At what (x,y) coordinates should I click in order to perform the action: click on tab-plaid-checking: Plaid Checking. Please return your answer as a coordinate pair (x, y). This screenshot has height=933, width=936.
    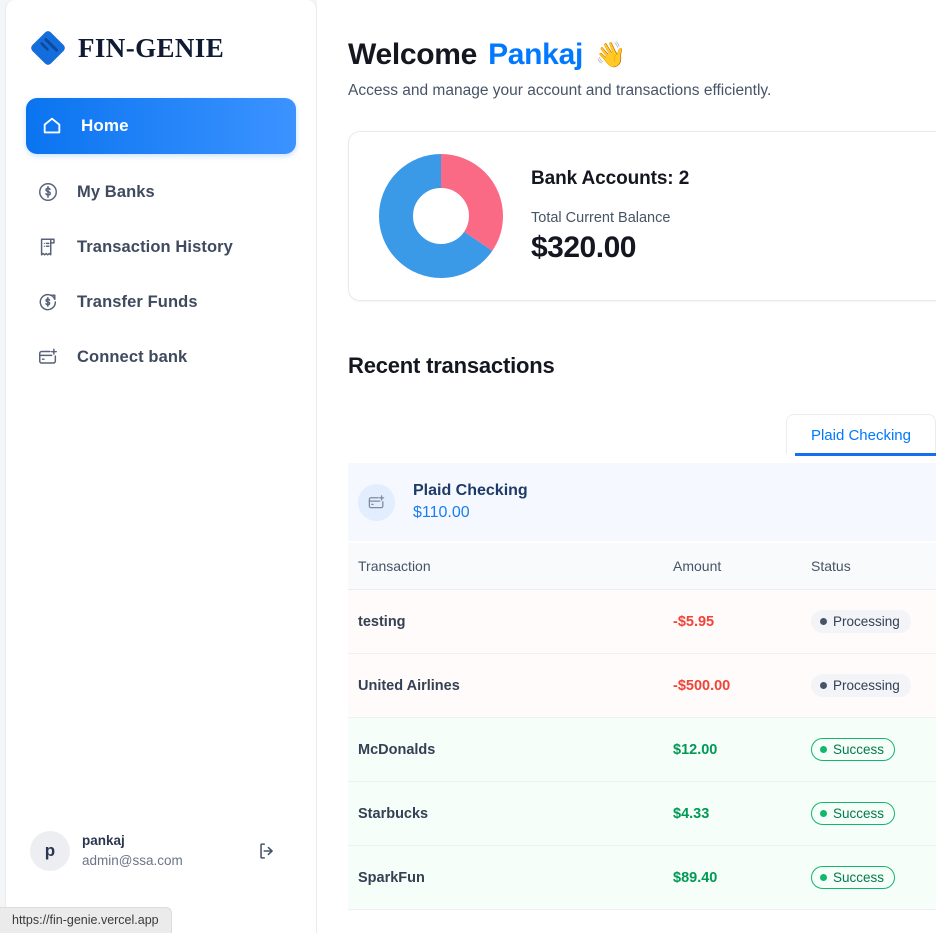
    Looking at the image, I should click on (860, 435).